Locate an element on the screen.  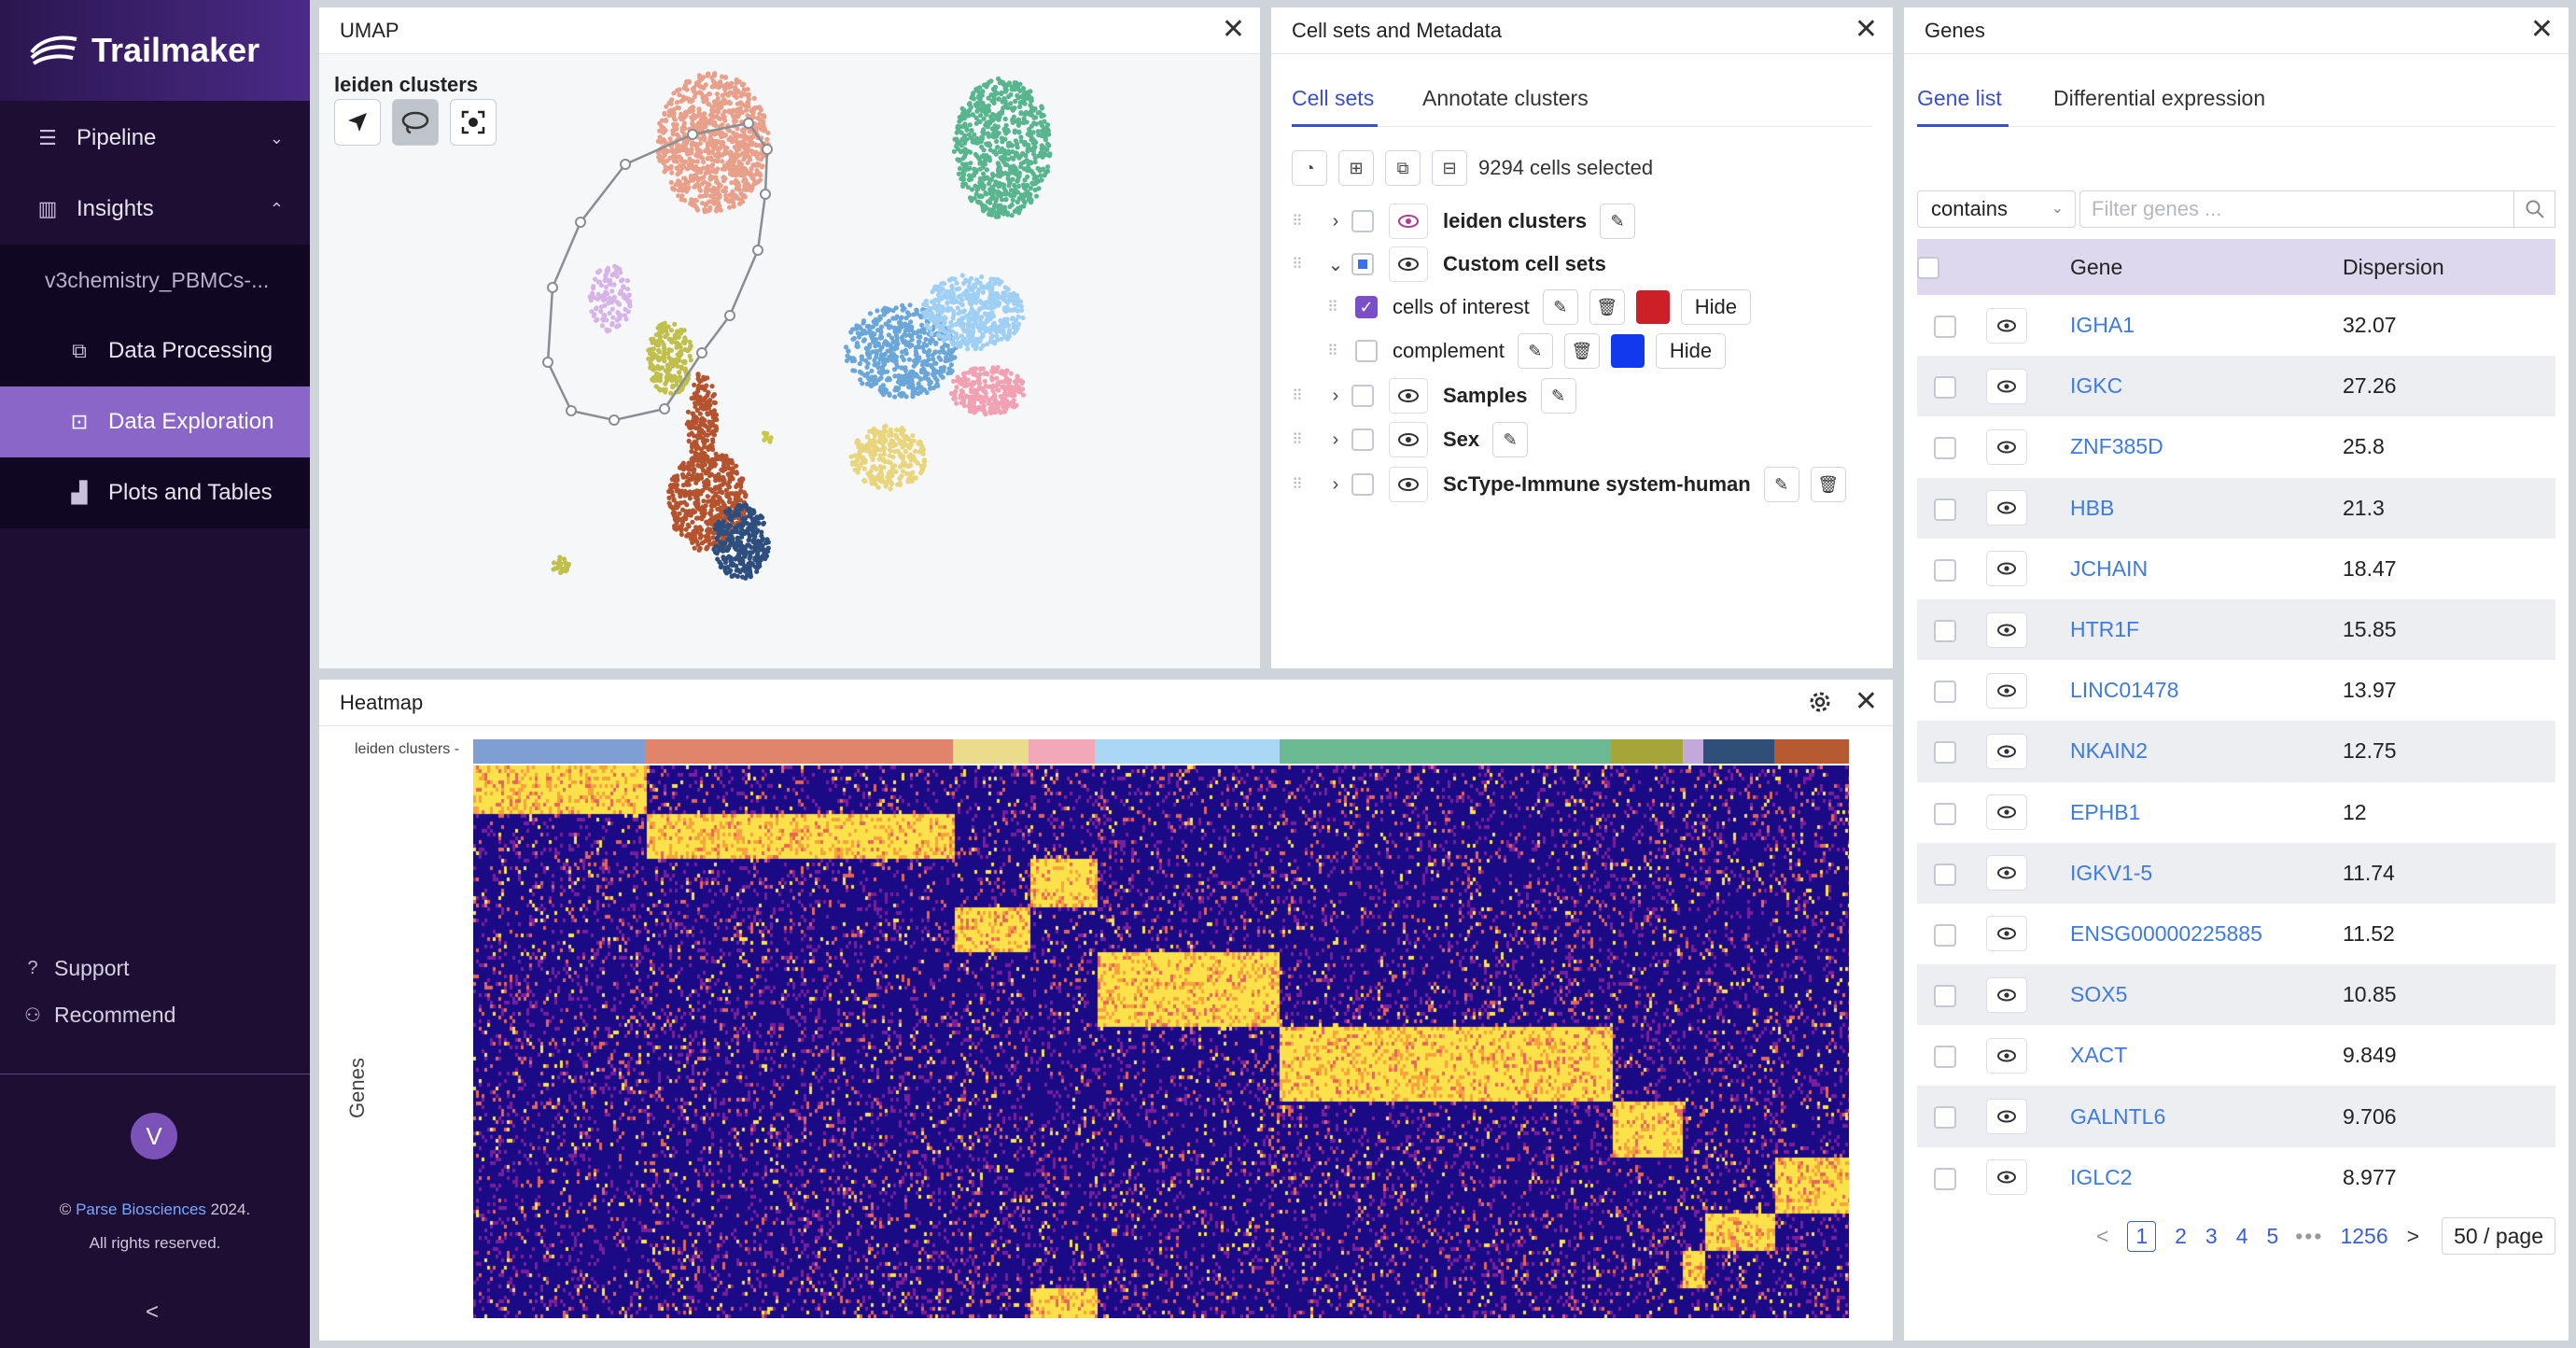
gene-cell: IGKV1-5 is located at coordinates (2195, 873).